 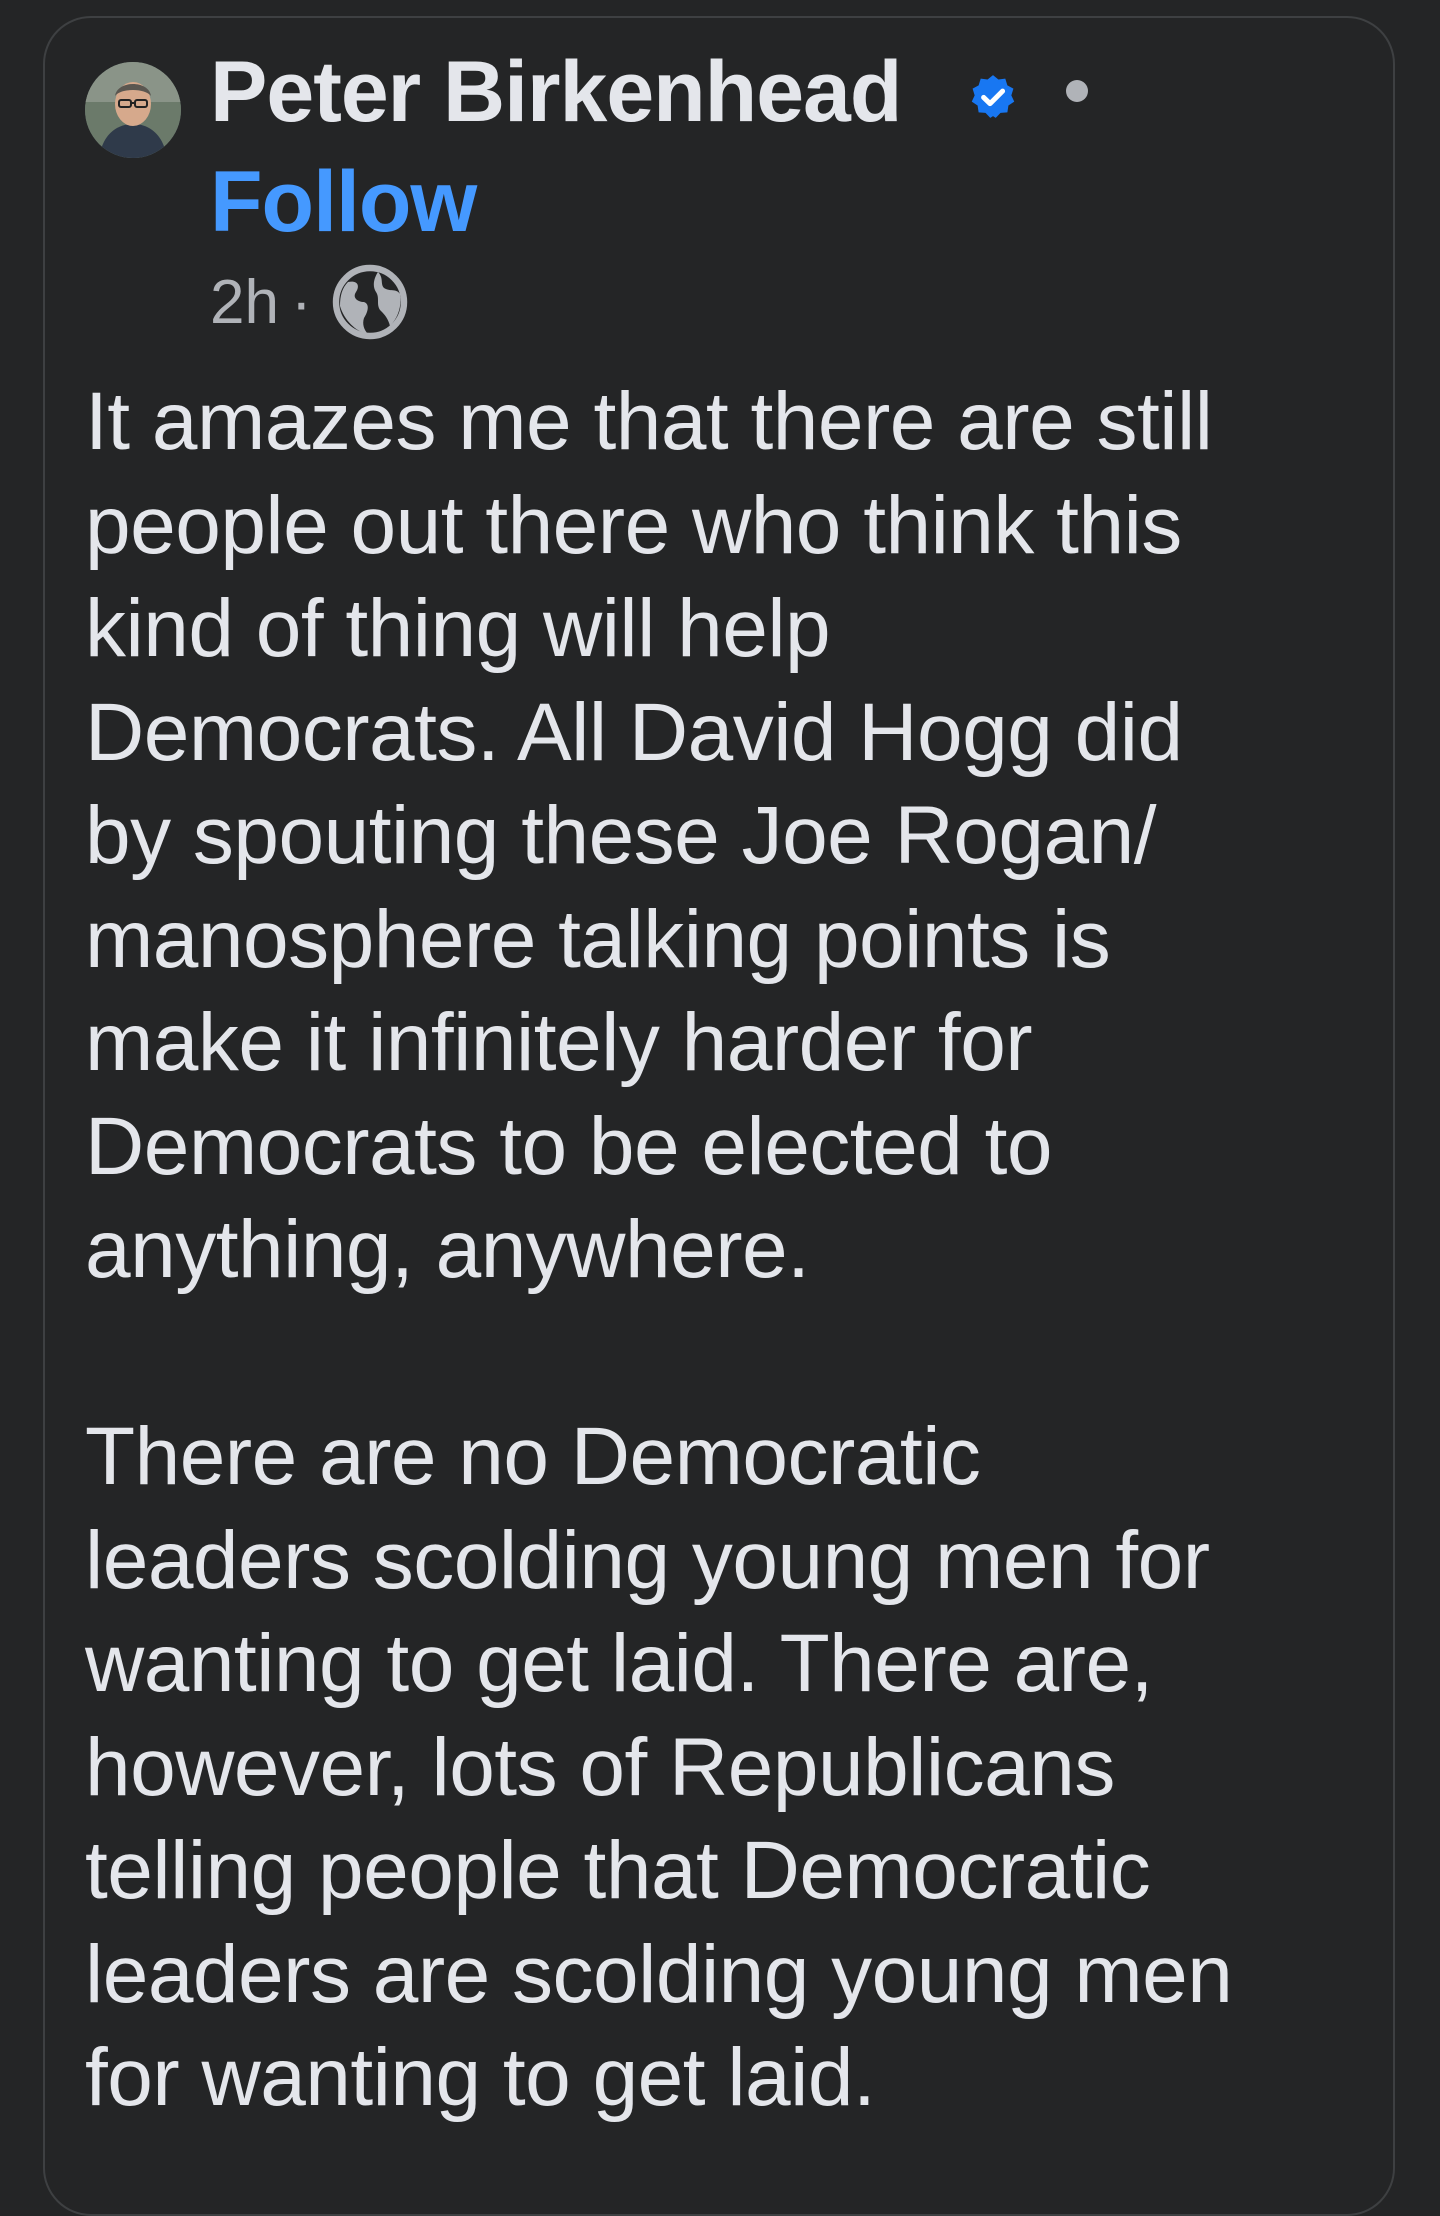 What do you see at coordinates (343, 202) in the screenshot?
I see `follow-button: Follow` at bounding box center [343, 202].